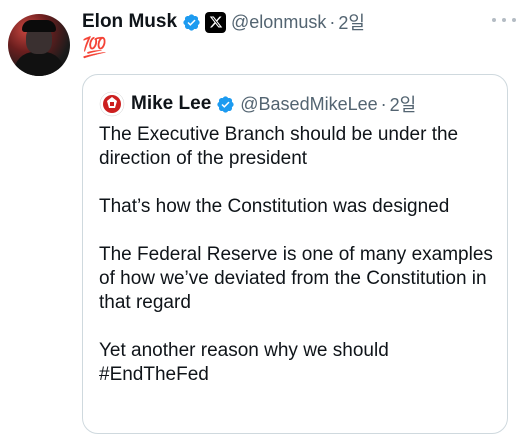  I want to click on avatar-shirt, so click(39, 64).